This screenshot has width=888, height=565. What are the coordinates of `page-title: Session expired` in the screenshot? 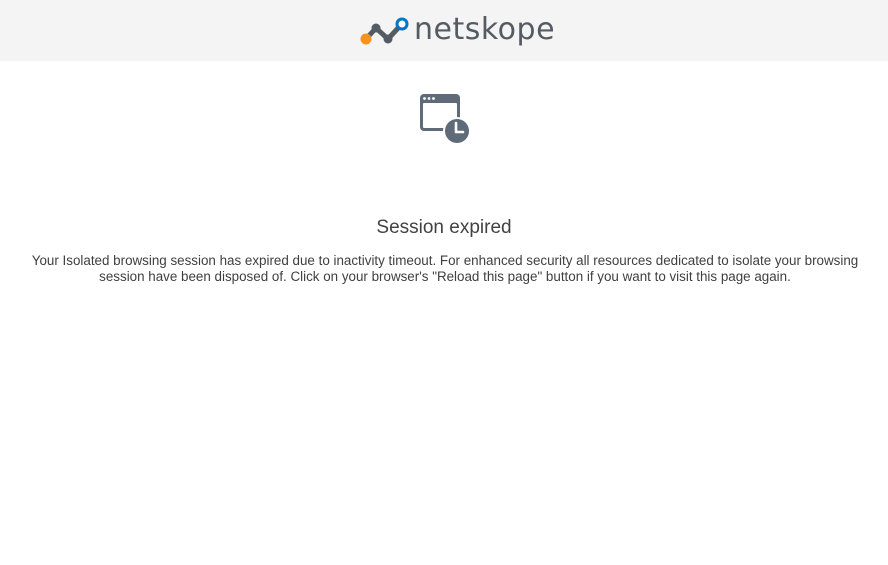 It's located at (444, 227).